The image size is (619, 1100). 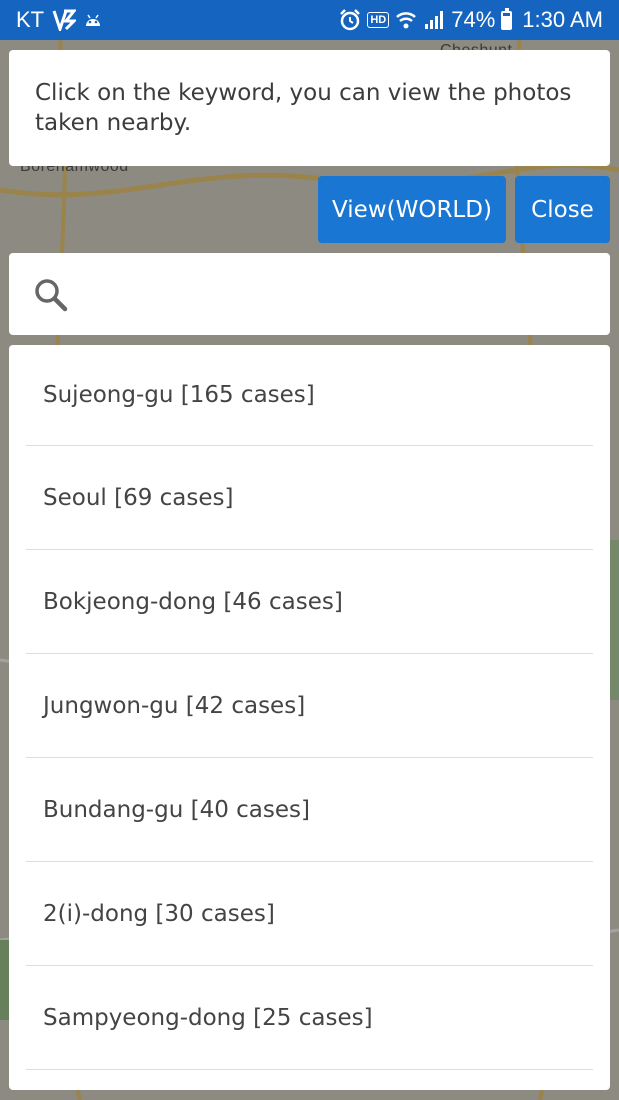 I want to click on list-item: Bokjeong-dong [46 cases], so click(x=309, y=602).